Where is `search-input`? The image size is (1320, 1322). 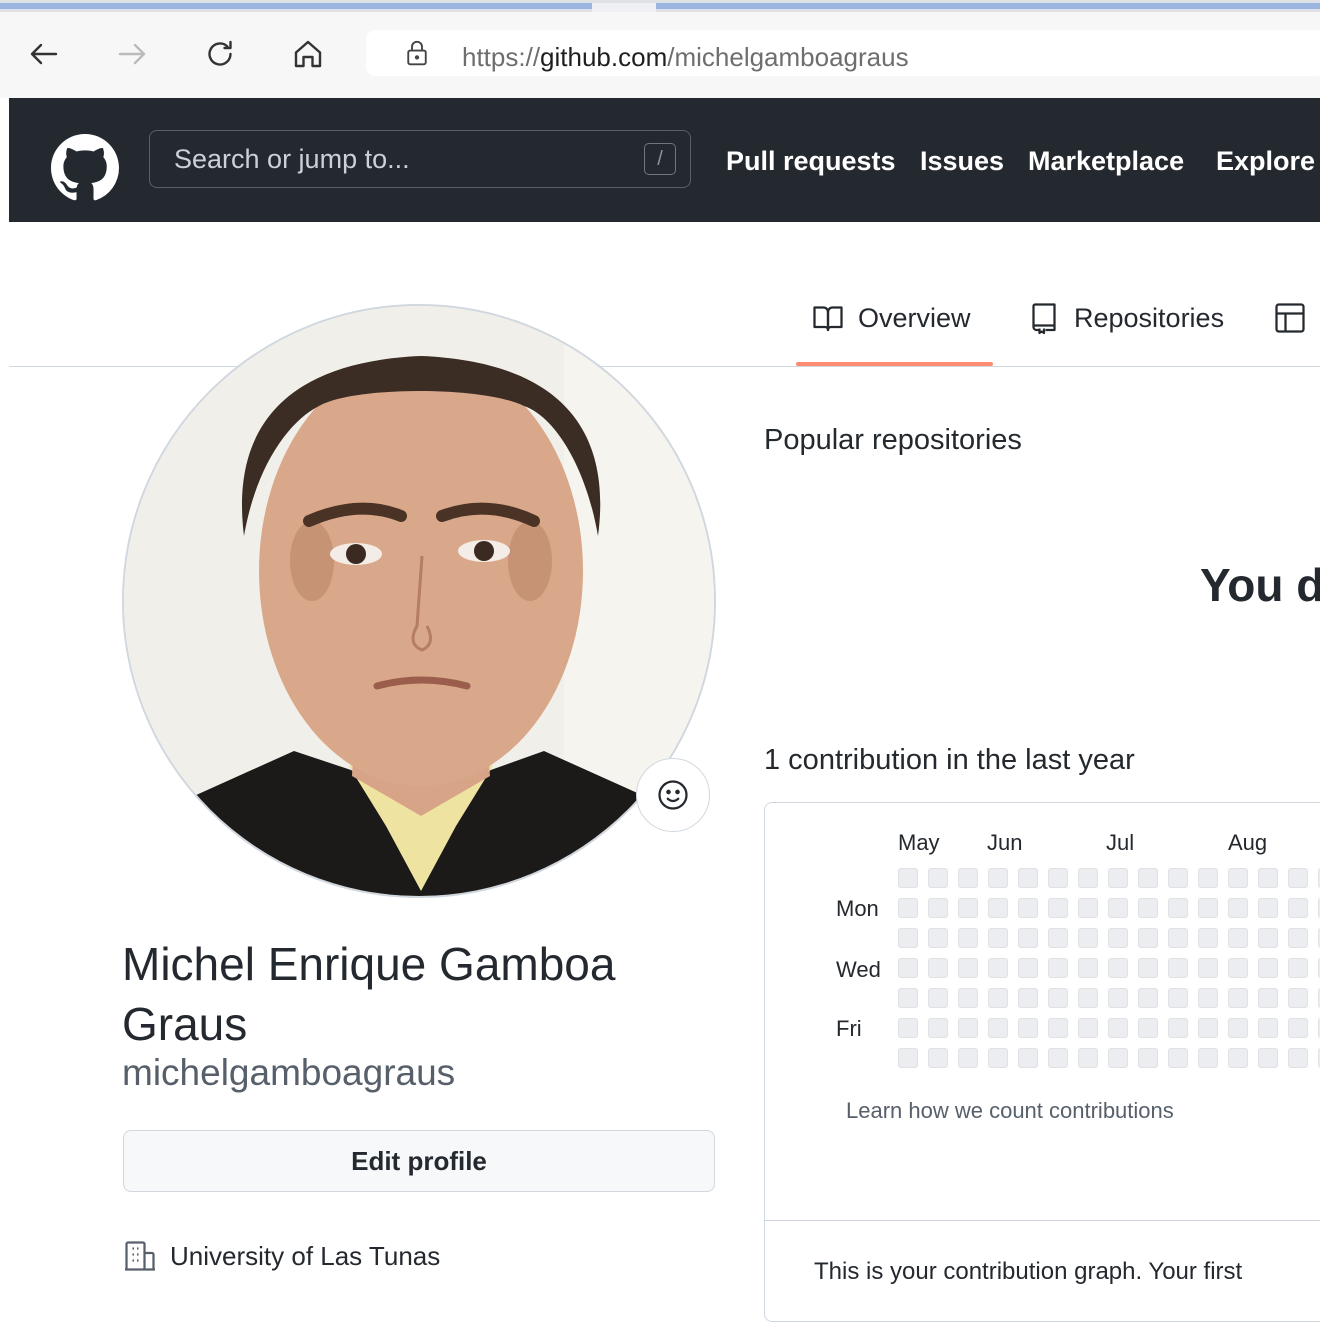
search-input is located at coordinates (394, 159).